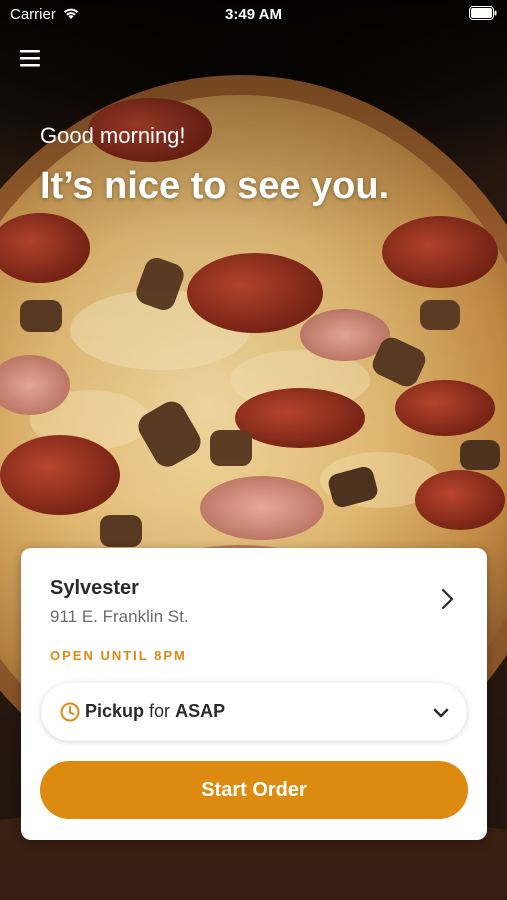 The image size is (507, 900). What do you see at coordinates (70, 714) in the screenshot?
I see `clock-icon` at bounding box center [70, 714].